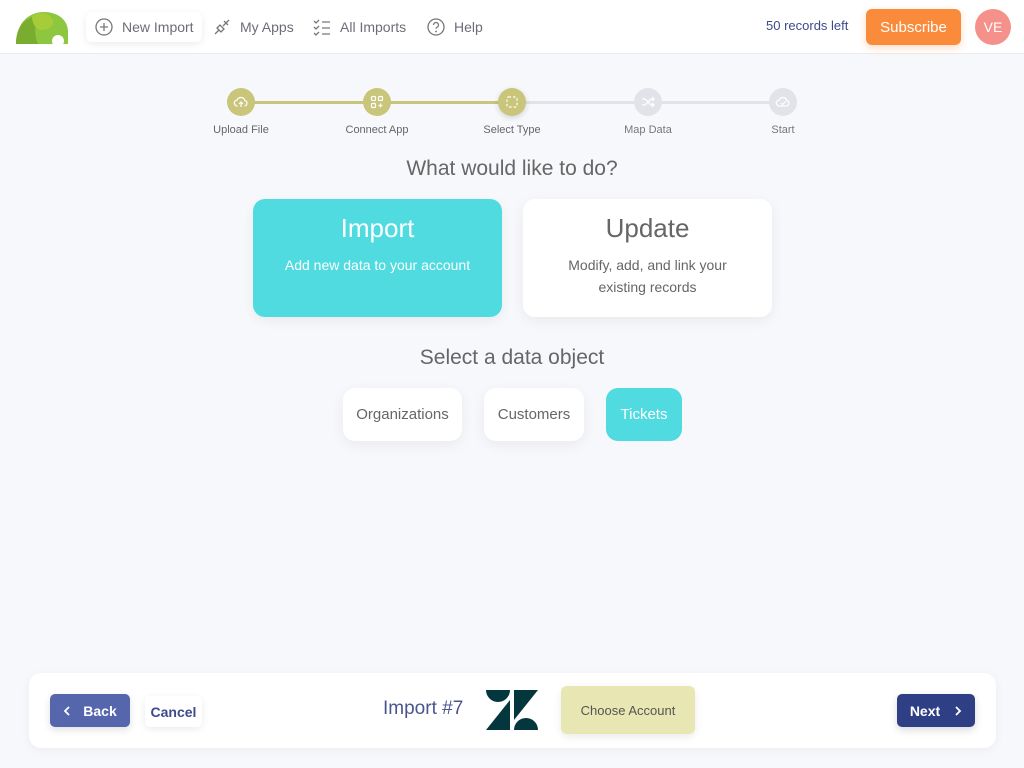 Image resolution: width=1024 pixels, height=768 pixels. Describe the element at coordinates (512, 168) in the screenshot. I see `action-question: What would like to do?` at that location.